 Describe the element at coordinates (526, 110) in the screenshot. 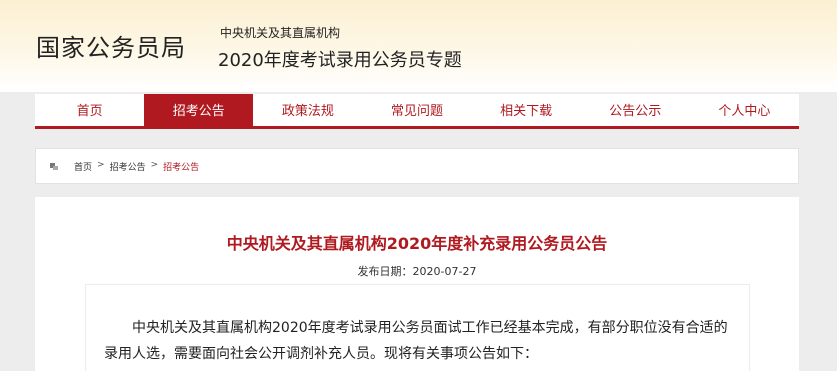

I see `nav-item-downloads: 相关下载` at that location.